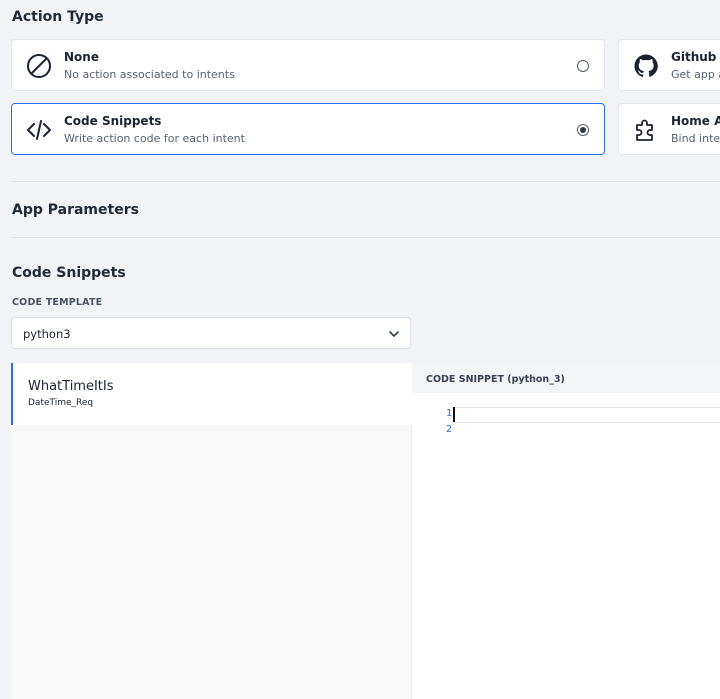 This screenshot has height=699, width=720. I want to click on intent-name: WhatTimeItIs, so click(71, 386).